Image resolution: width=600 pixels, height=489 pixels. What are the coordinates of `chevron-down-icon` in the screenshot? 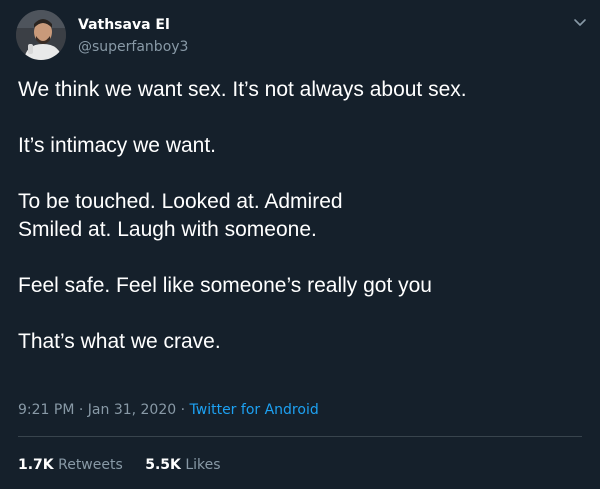 It's located at (580, 22).